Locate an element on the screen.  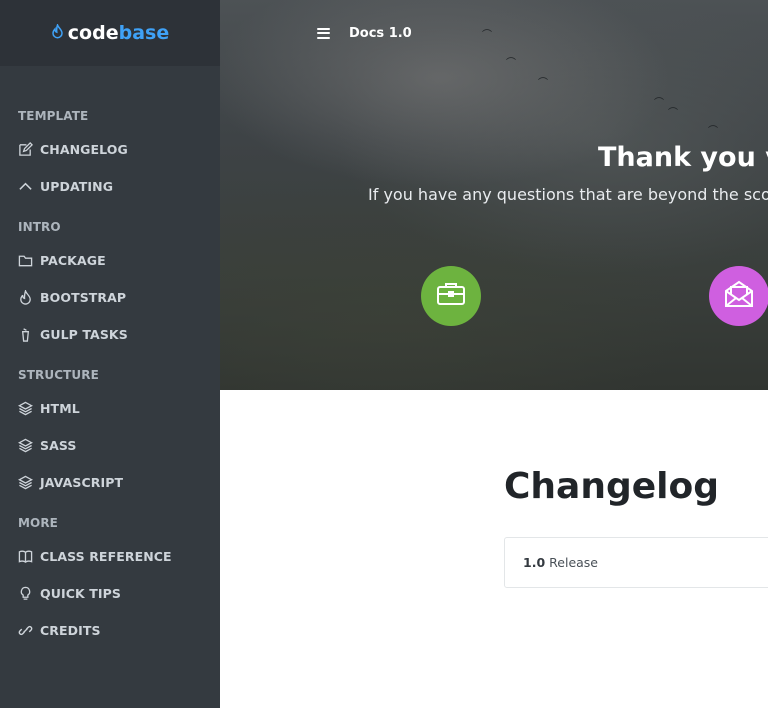
sidebar-item-javascript: JAVASCRIPT is located at coordinates (110, 482).